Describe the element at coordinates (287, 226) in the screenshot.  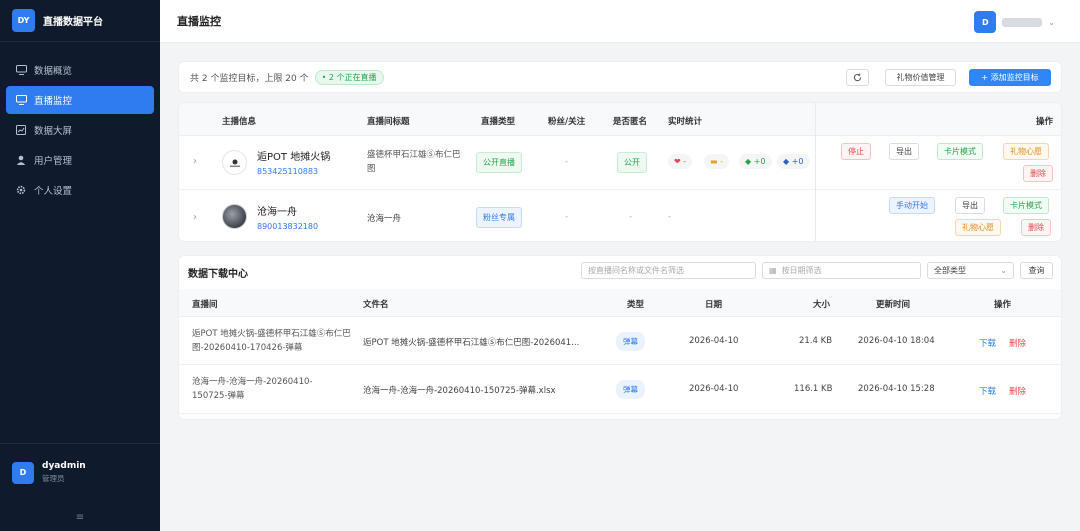
I see `streamer-id: 890013832180` at that location.